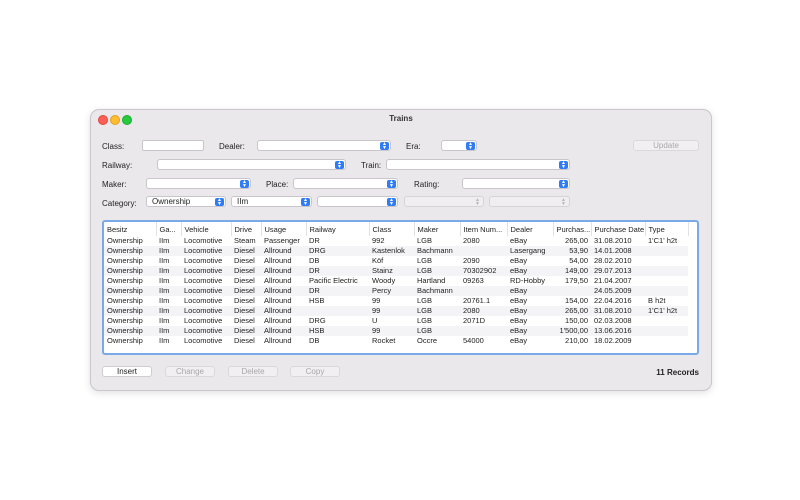 This screenshot has height=500, width=800. What do you see at coordinates (516, 183) in the screenshot?
I see `rating-popup: ▲ ▼` at bounding box center [516, 183].